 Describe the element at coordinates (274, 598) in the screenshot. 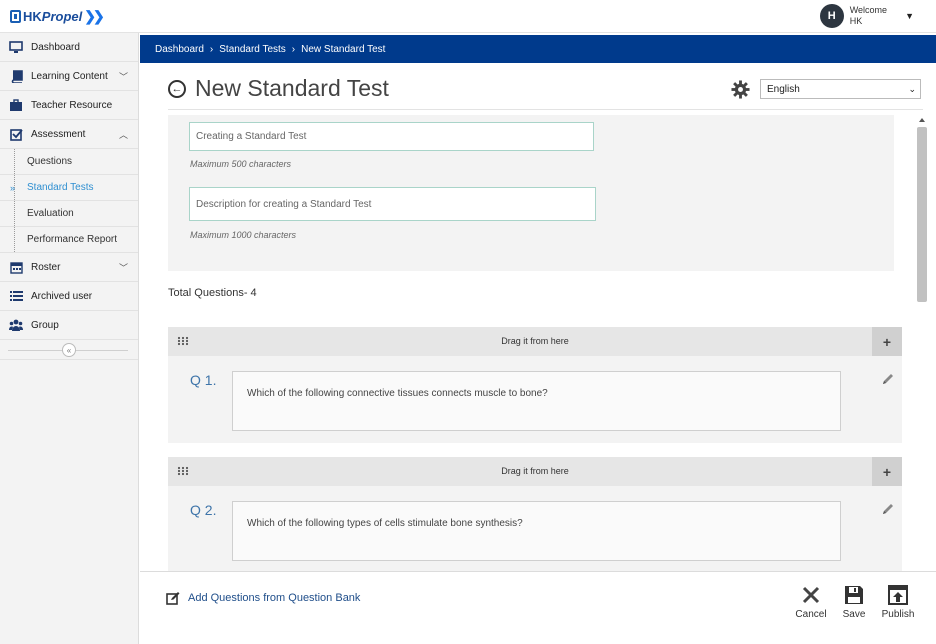

I see `add-questions-label: Add Questions from Question Bank` at that location.